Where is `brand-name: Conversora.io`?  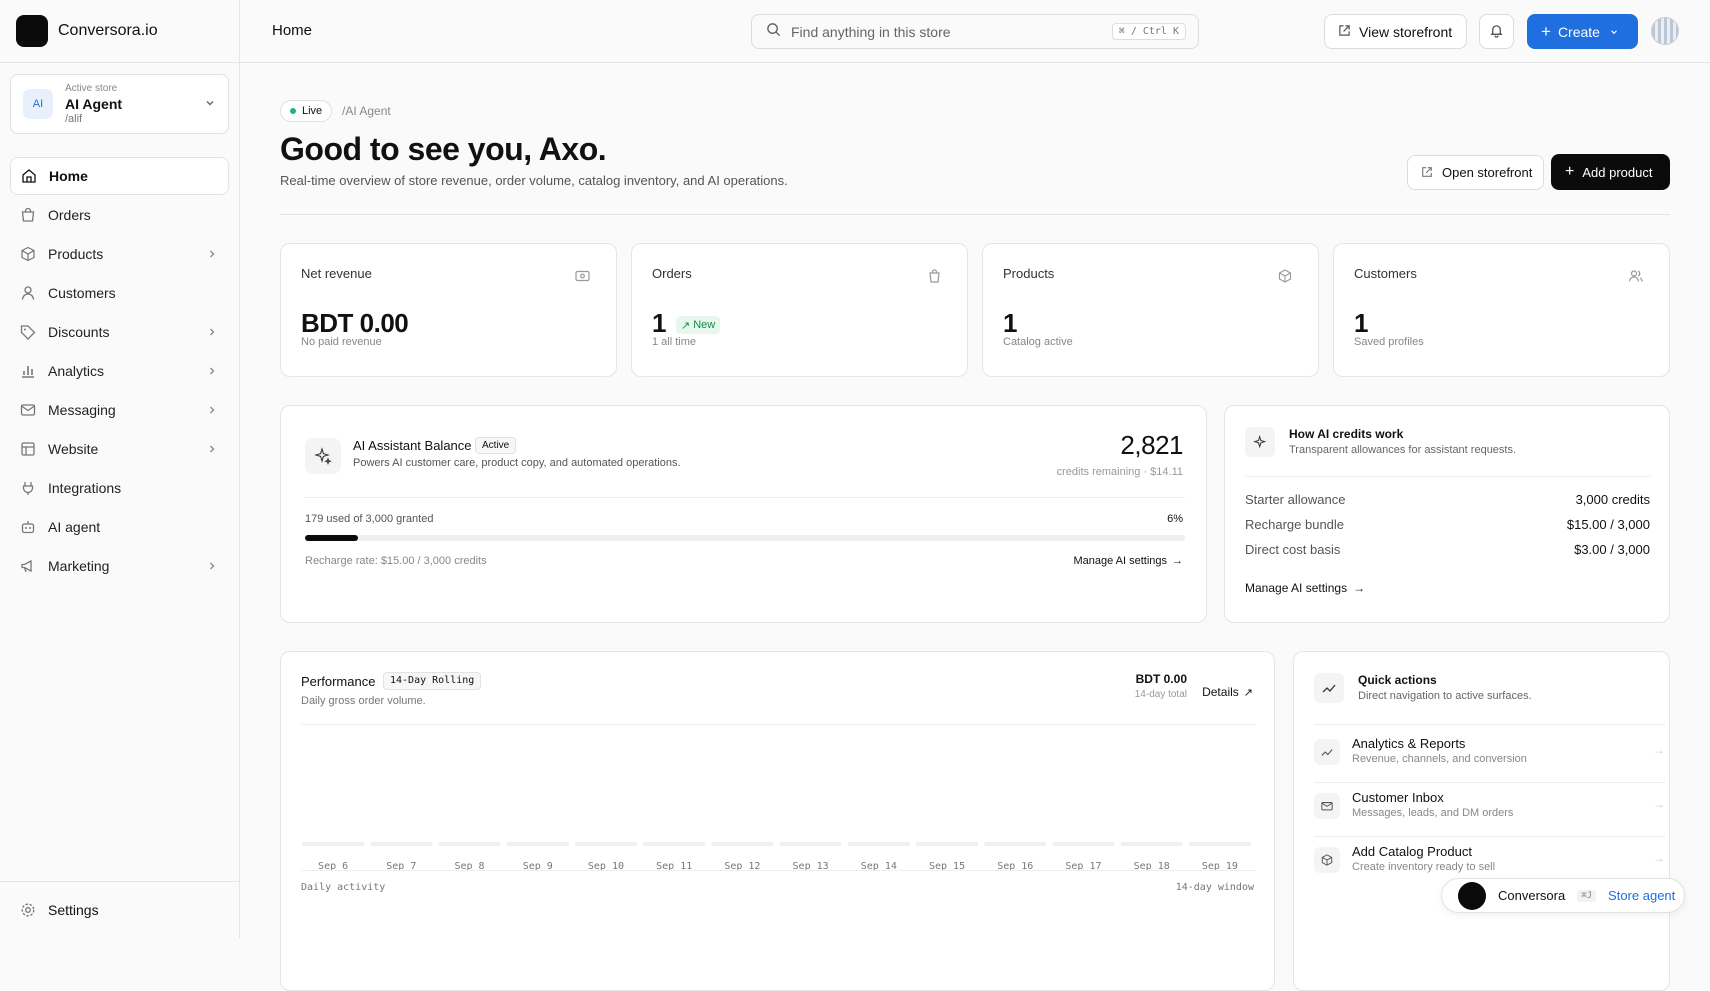
brand-name: Conversora.io is located at coordinates (108, 30).